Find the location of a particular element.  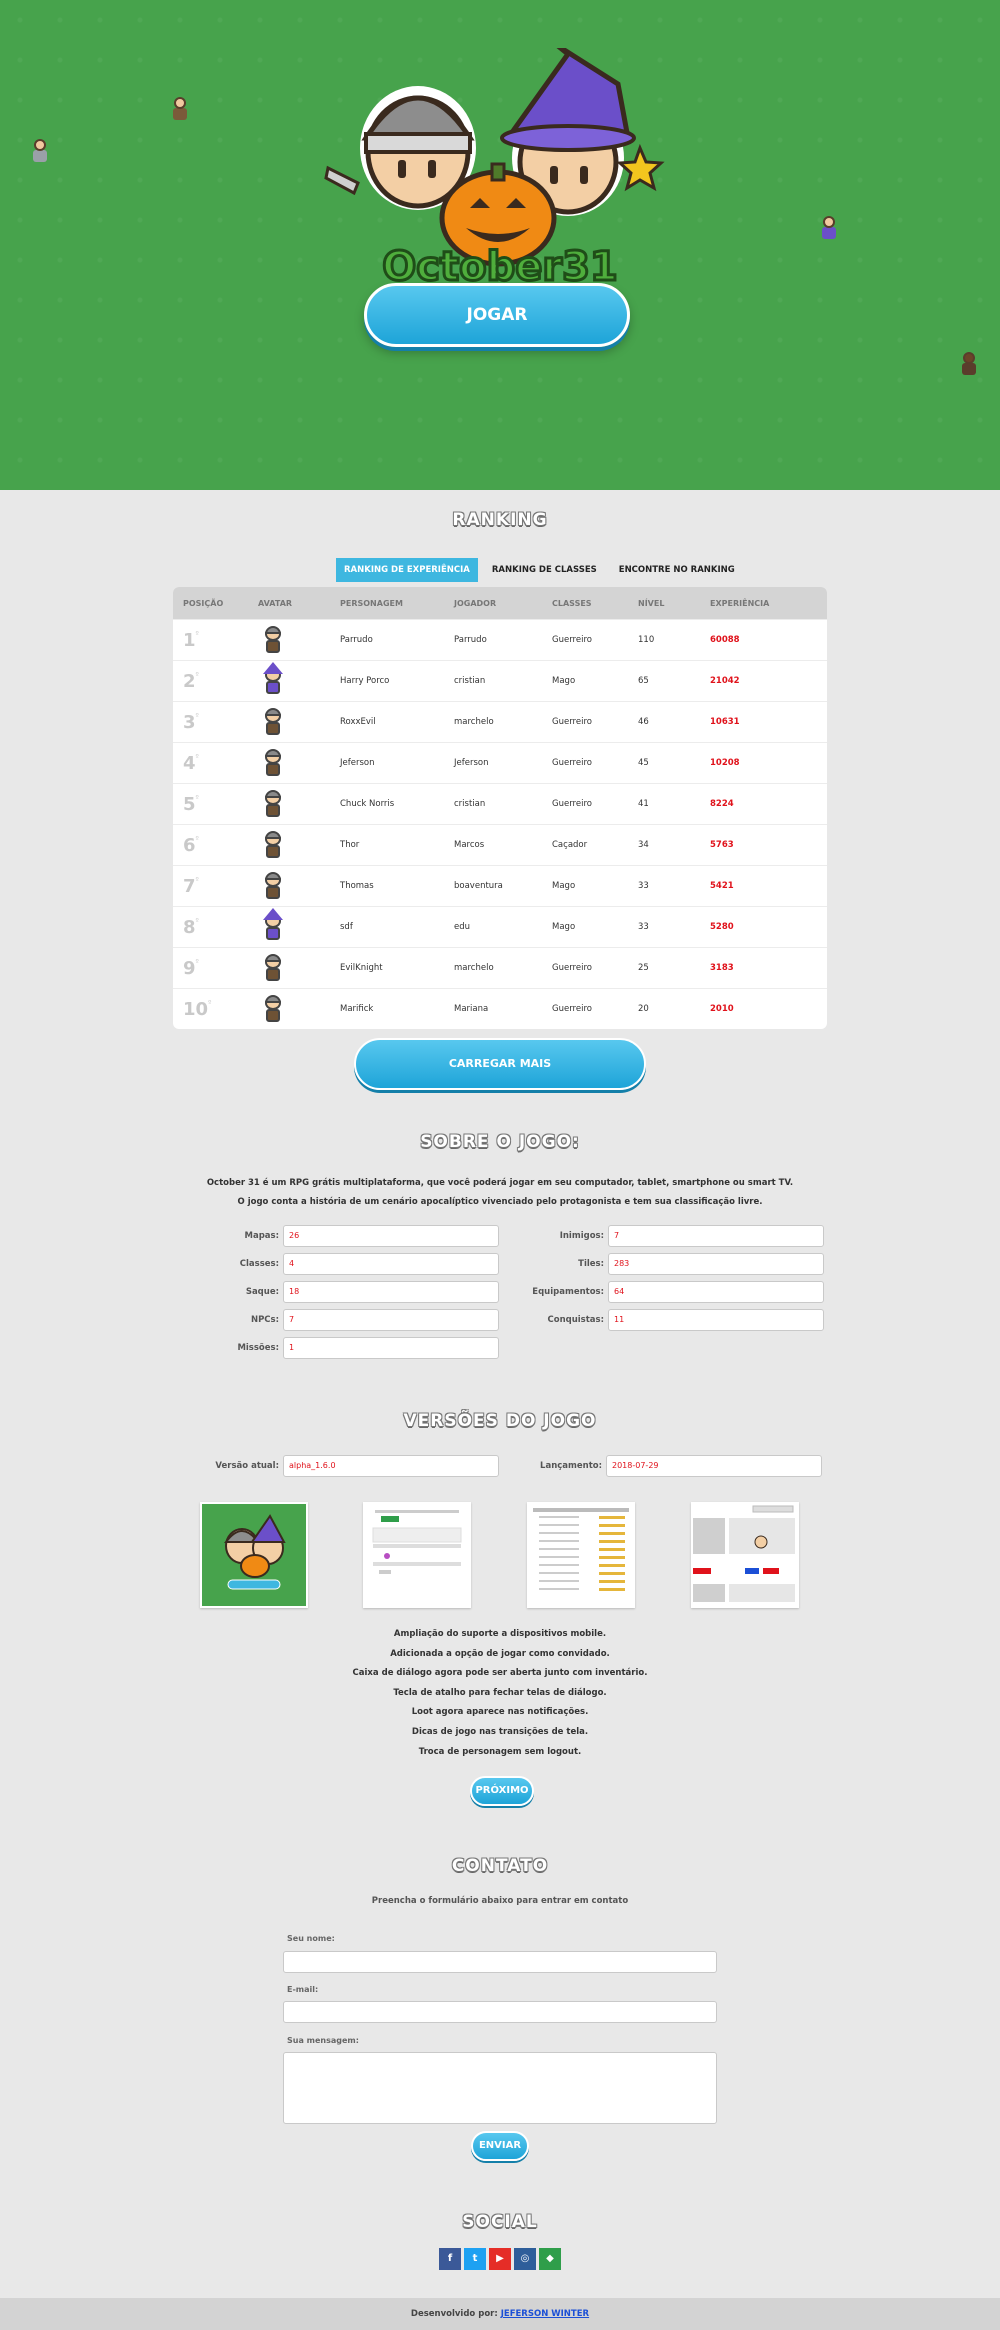

header-class: CLASSES is located at coordinates (572, 603).